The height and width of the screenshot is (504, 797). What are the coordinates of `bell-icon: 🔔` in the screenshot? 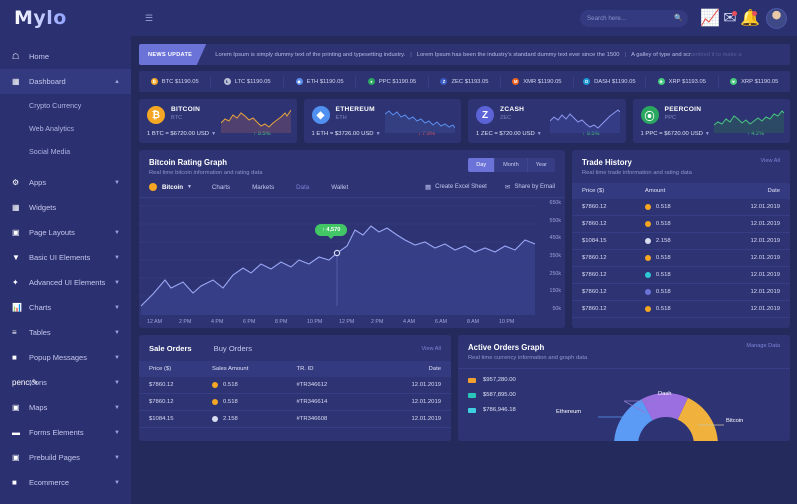 It's located at (750, 18).